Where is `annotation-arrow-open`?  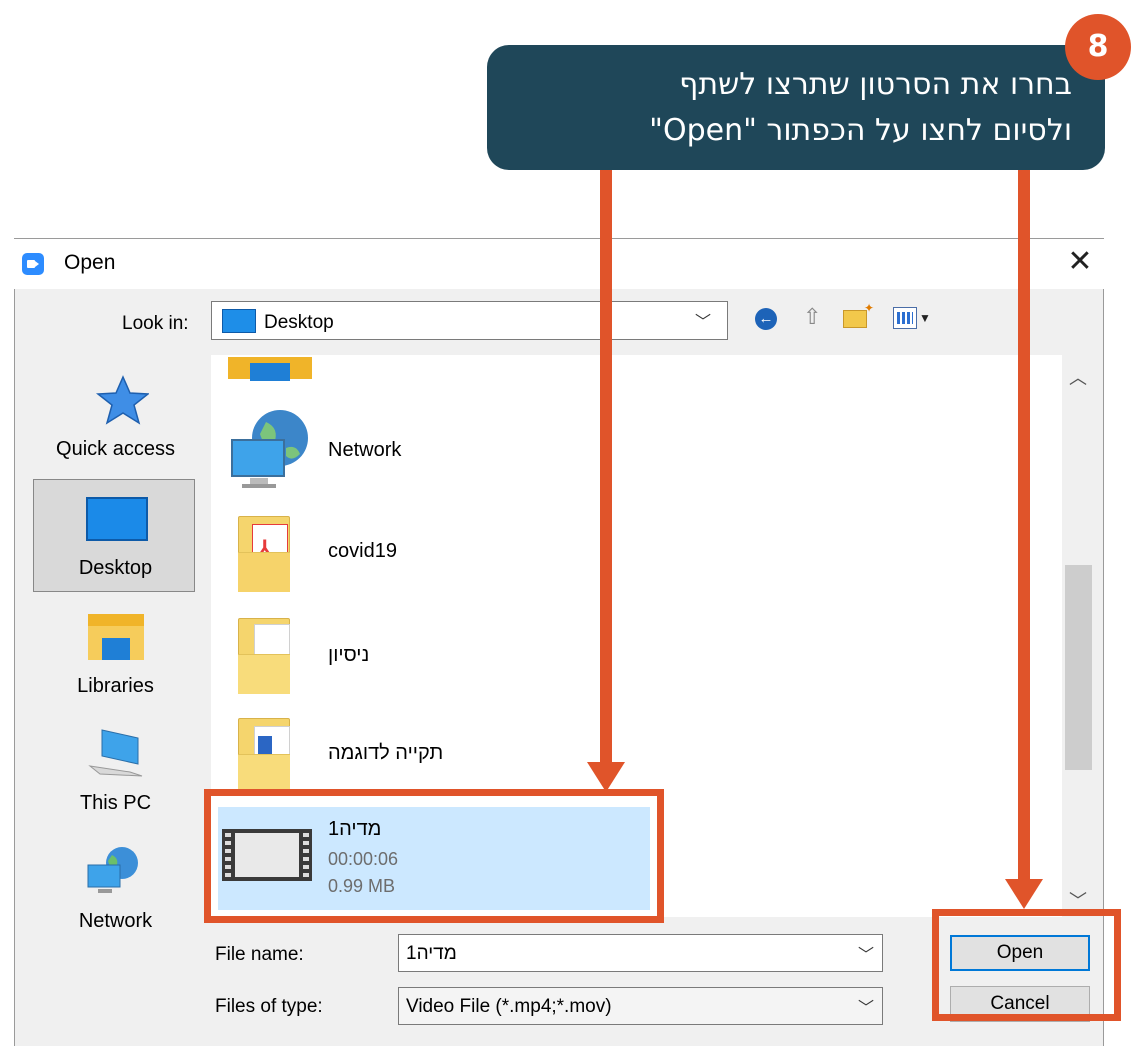
annotation-arrow-open is located at coordinates (1024, 526).